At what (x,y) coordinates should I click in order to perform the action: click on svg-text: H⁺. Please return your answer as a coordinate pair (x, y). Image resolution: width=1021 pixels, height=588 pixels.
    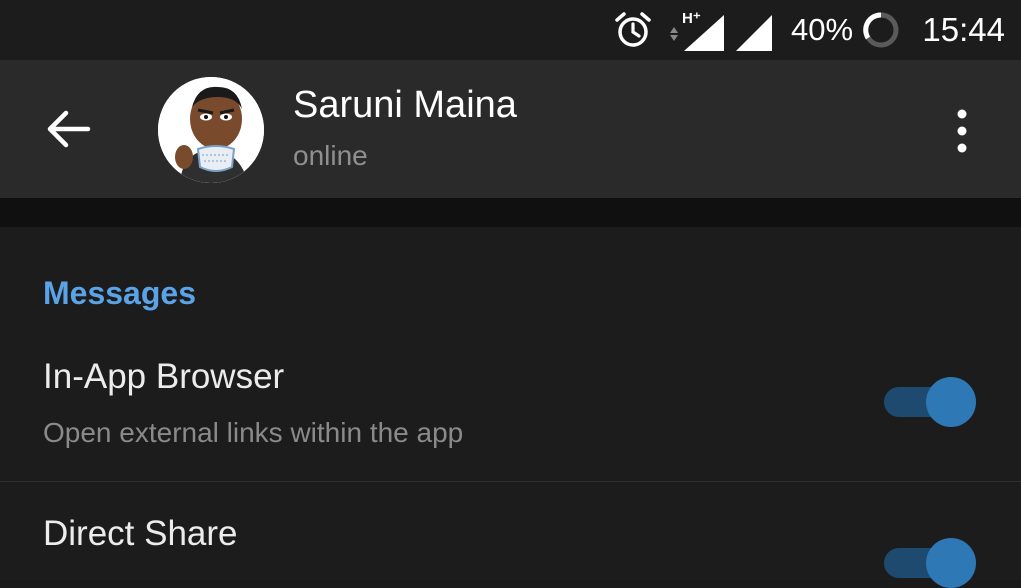
    Looking at the image, I should click on (691, 18).